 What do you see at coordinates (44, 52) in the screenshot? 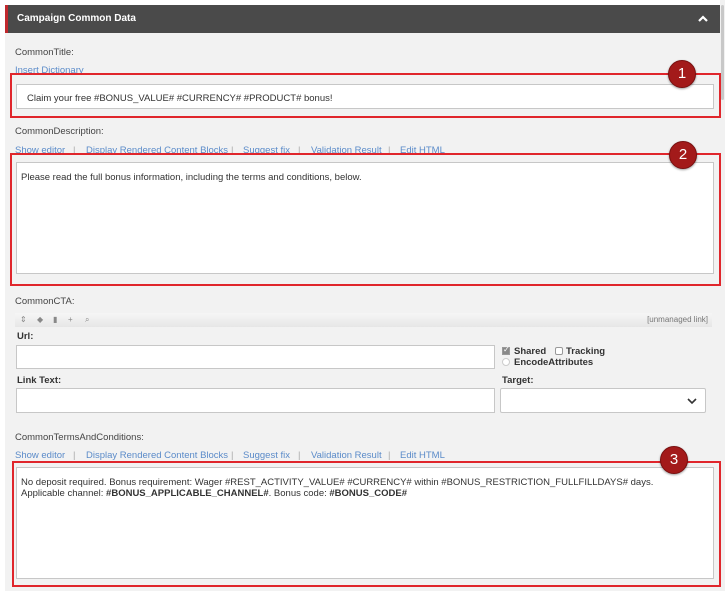
I see `common-title-label: CommonTitle:` at bounding box center [44, 52].